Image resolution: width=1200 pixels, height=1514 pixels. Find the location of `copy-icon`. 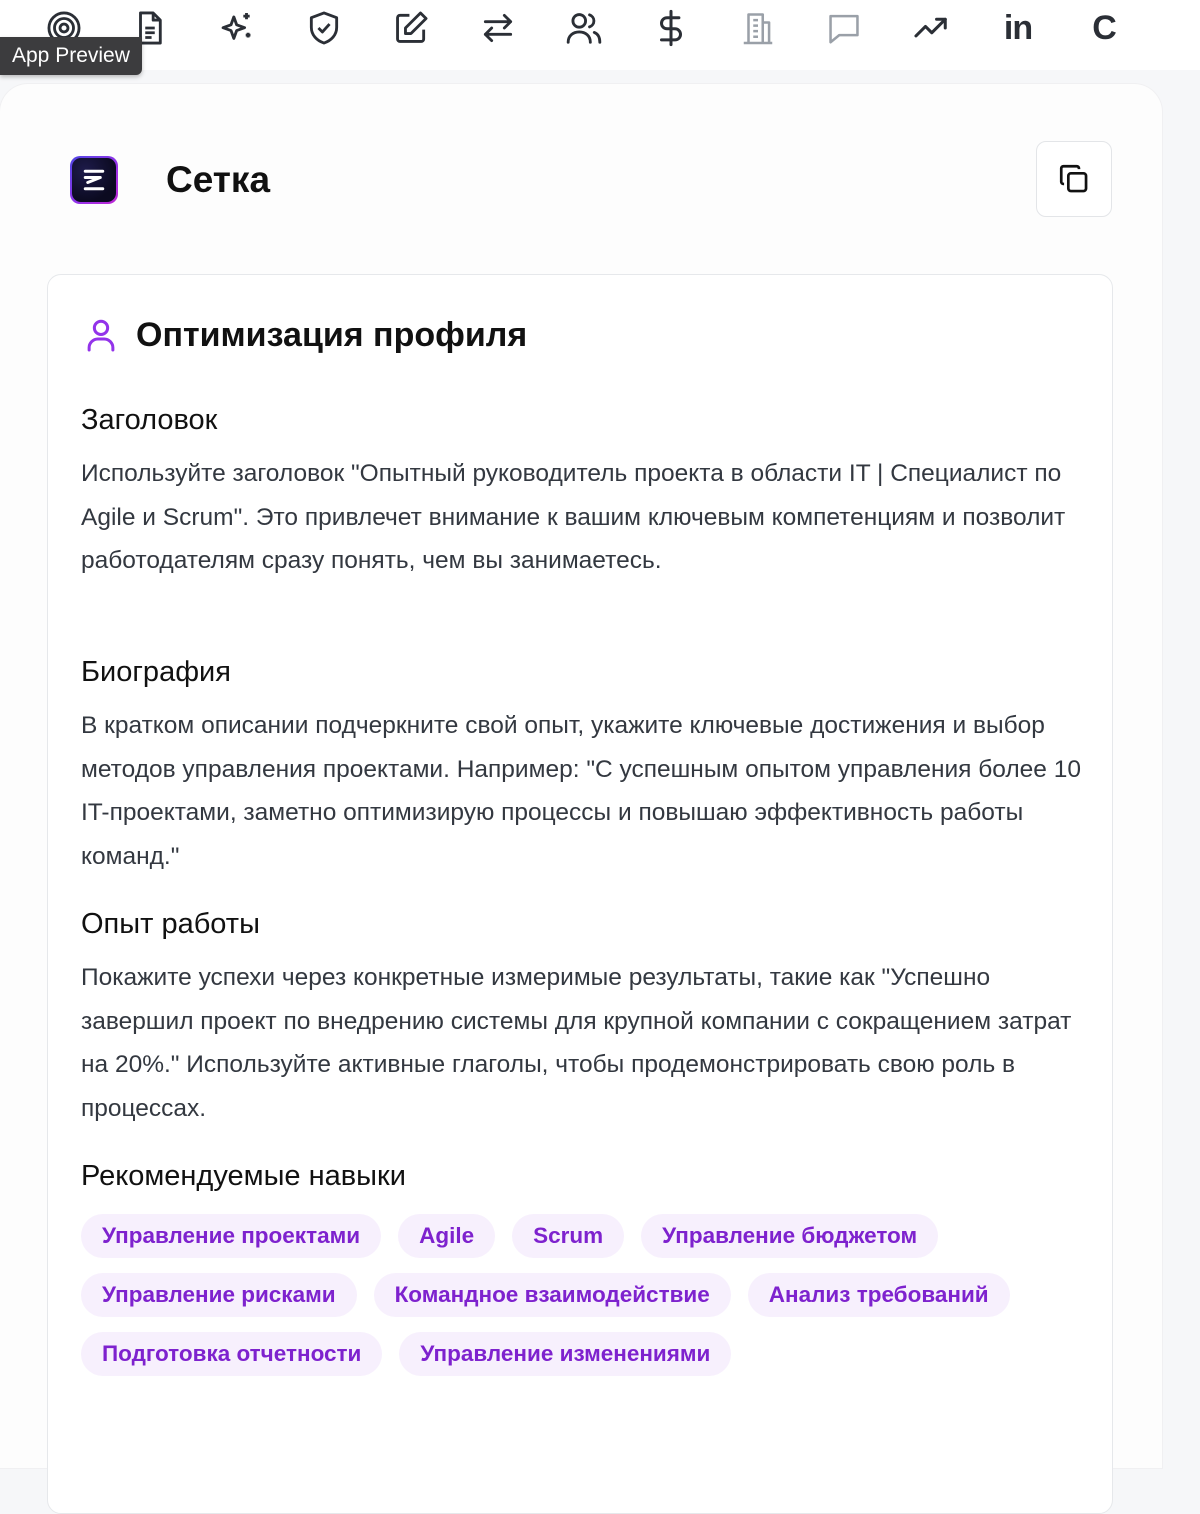

copy-icon is located at coordinates (1073, 178).